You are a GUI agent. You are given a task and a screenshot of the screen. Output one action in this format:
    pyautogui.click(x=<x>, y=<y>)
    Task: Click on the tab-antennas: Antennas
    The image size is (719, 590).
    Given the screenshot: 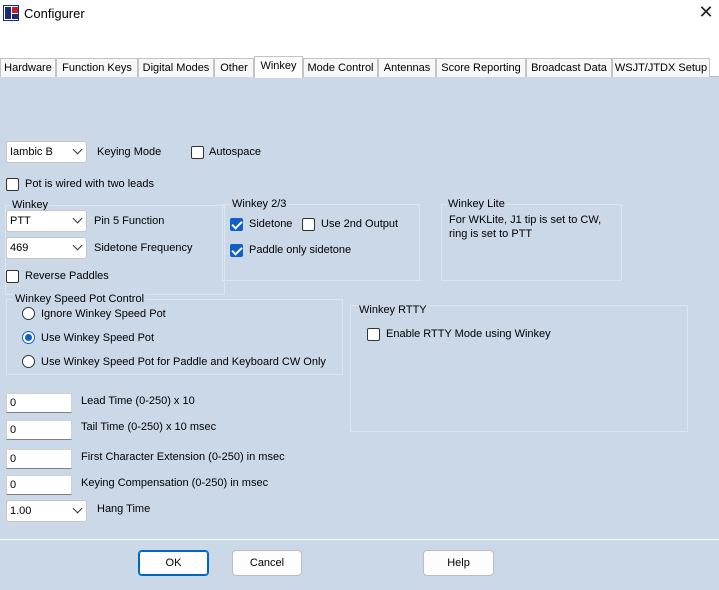 What is the action you would take?
    pyautogui.click(x=407, y=67)
    